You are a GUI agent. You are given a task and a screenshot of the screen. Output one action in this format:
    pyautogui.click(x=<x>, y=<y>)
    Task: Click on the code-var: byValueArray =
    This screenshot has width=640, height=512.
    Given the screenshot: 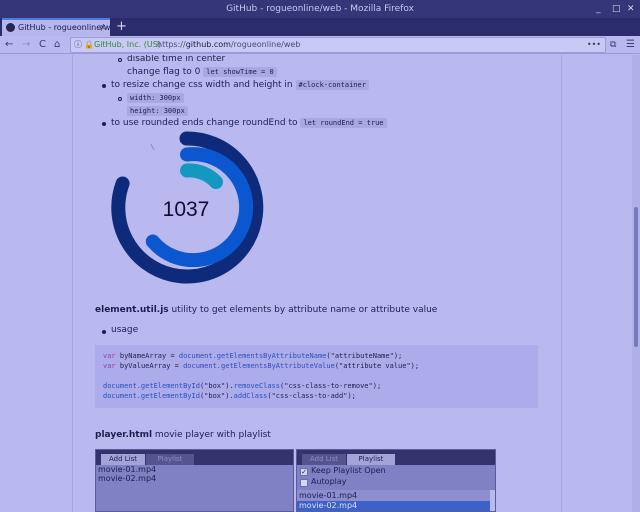 What is the action you would take?
    pyautogui.click(x=149, y=366)
    